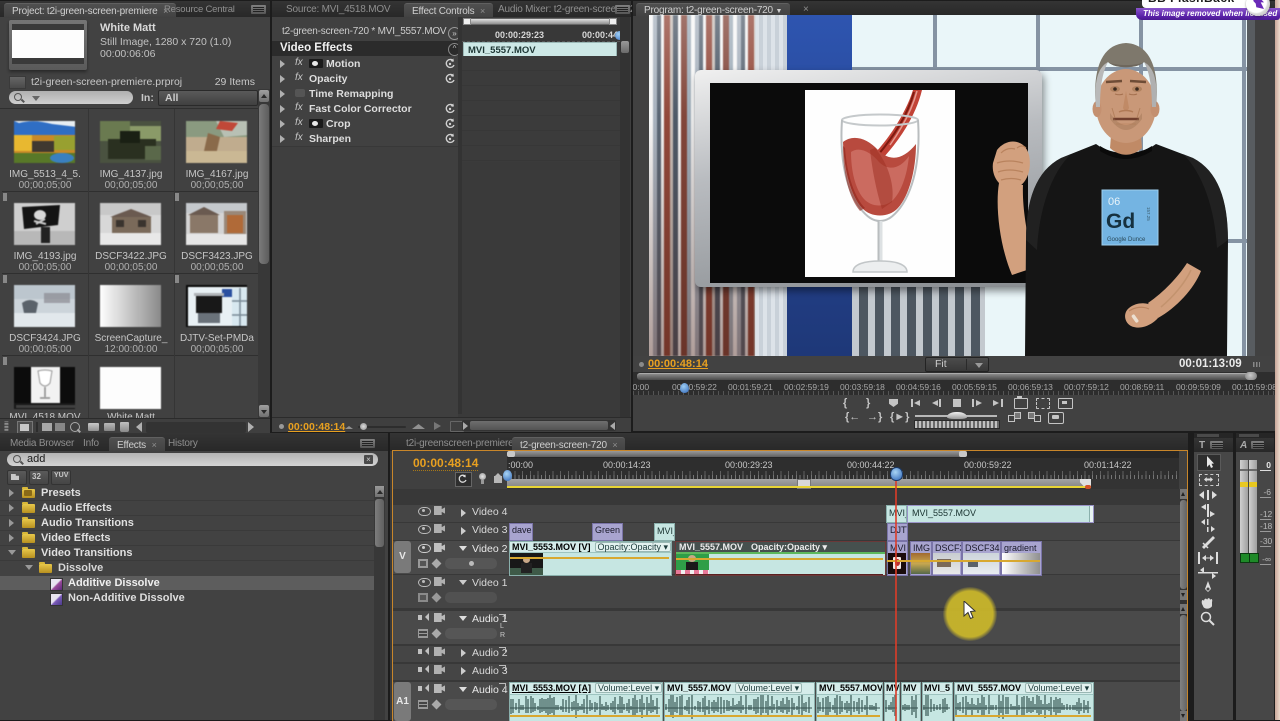 This screenshot has width=1280, height=721. What do you see at coordinates (1120, 221) in the screenshot?
I see `svg-text: Gd` at bounding box center [1120, 221].